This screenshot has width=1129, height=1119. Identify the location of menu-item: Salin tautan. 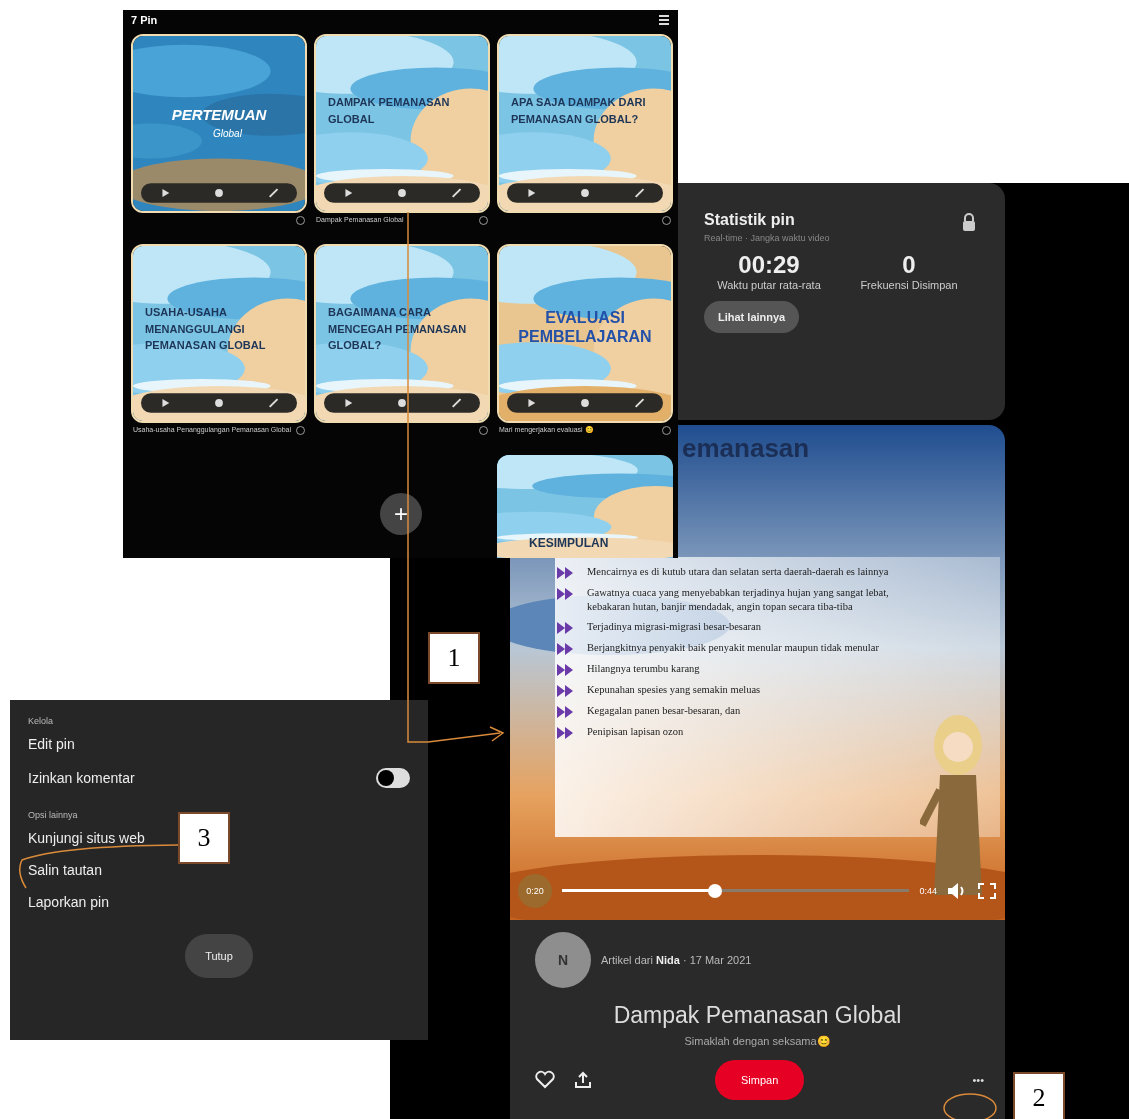
(219, 870).